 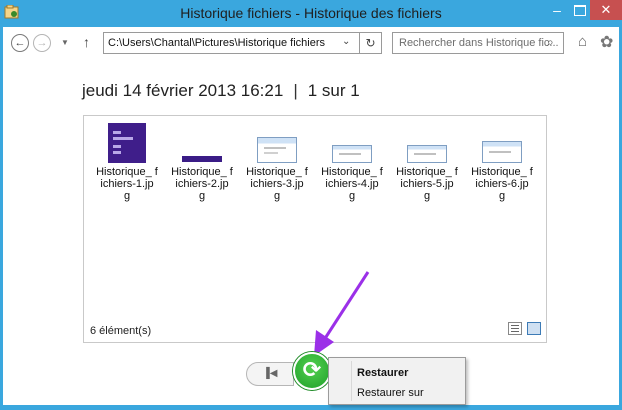 I want to click on file-name: Historique_ fichiers-6.jp g, so click(x=502, y=184).